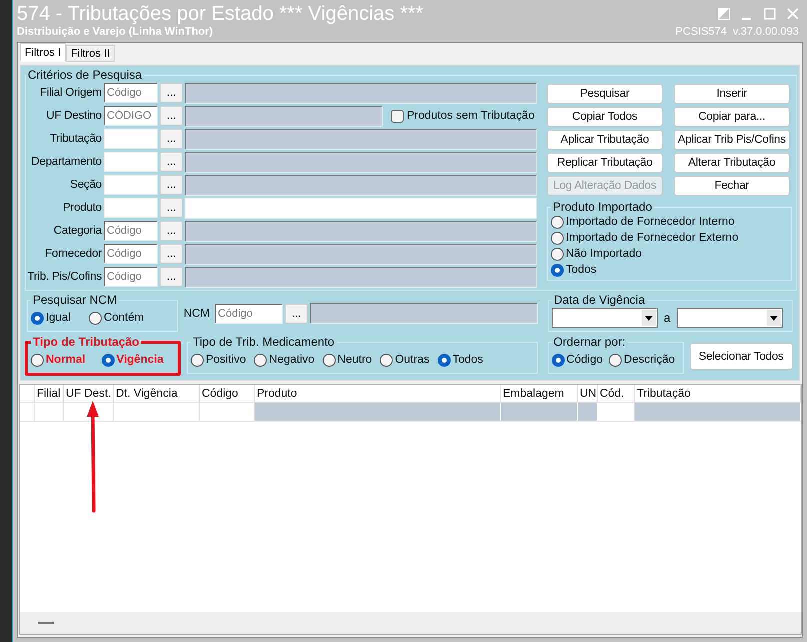  I want to click on radio-option: Código, so click(578, 360).